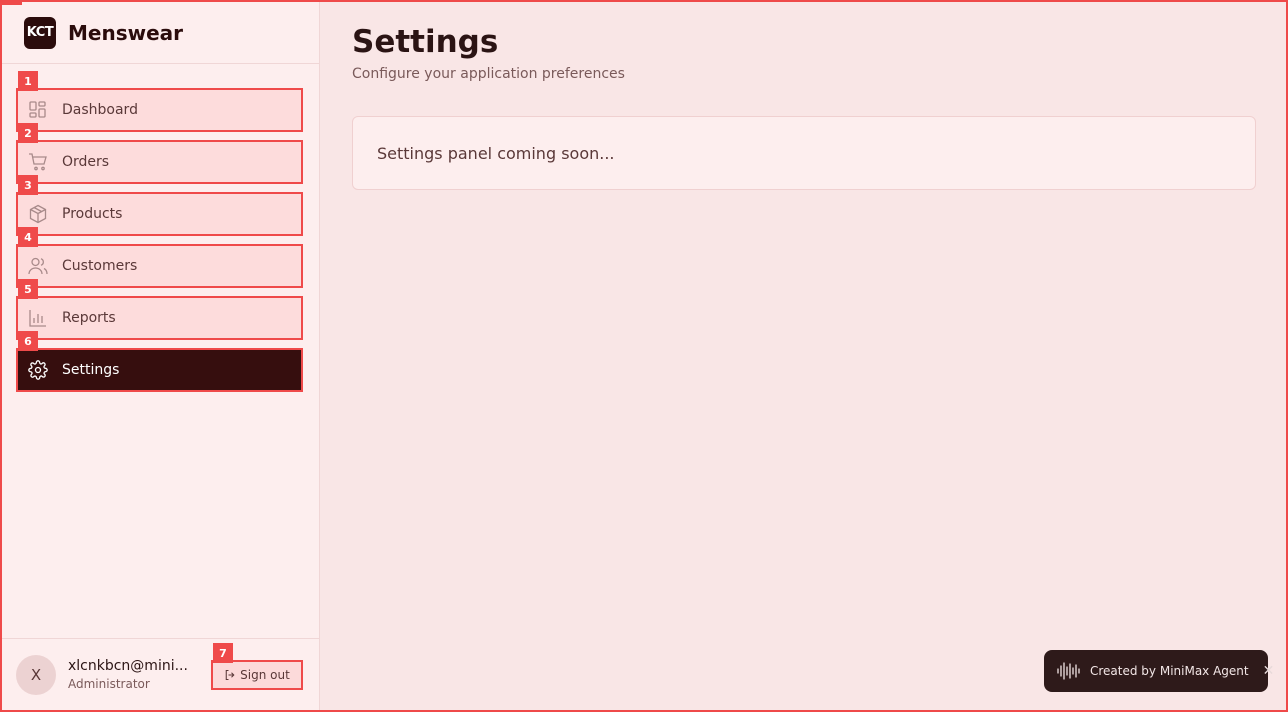 The width and height of the screenshot is (1288, 712). I want to click on sign-out-label: Sign out, so click(265, 675).